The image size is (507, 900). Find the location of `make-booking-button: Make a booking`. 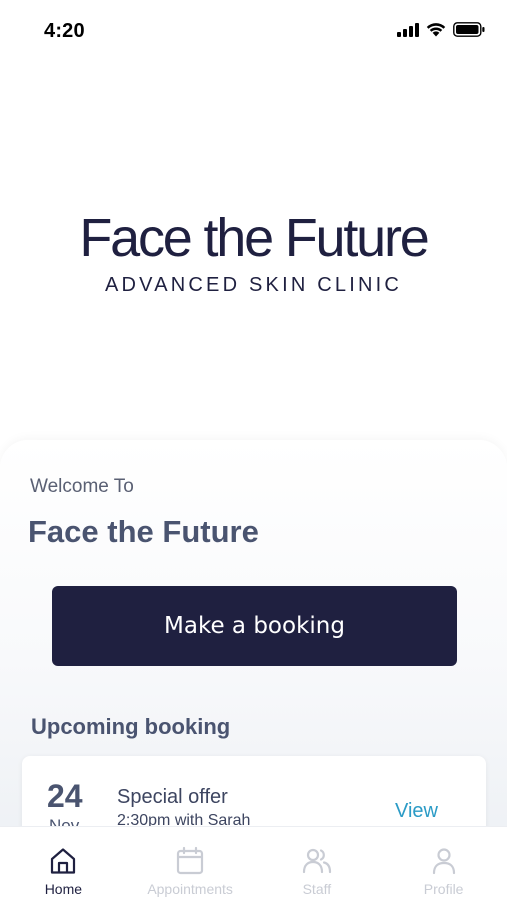

make-booking-button: Make a booking is located at coordinates (254, 626).